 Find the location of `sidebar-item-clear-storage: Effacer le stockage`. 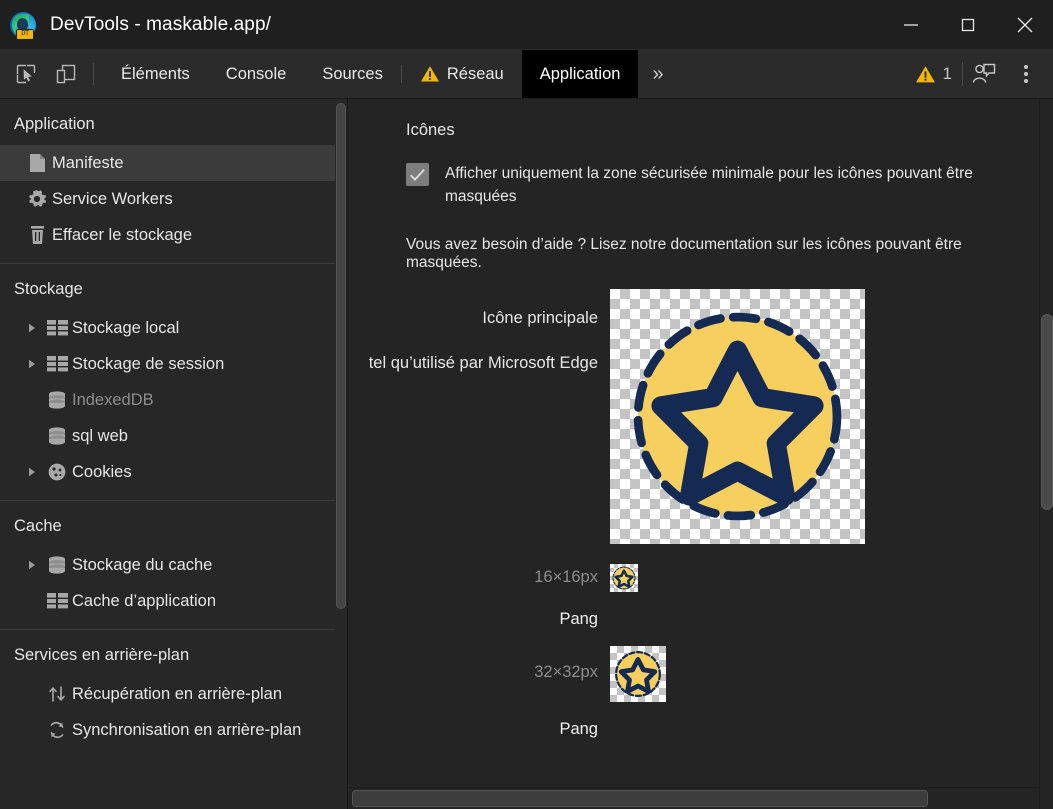

sidebar-item-clear-storage: Effacer le stockage is located at coordinates (167, 235).